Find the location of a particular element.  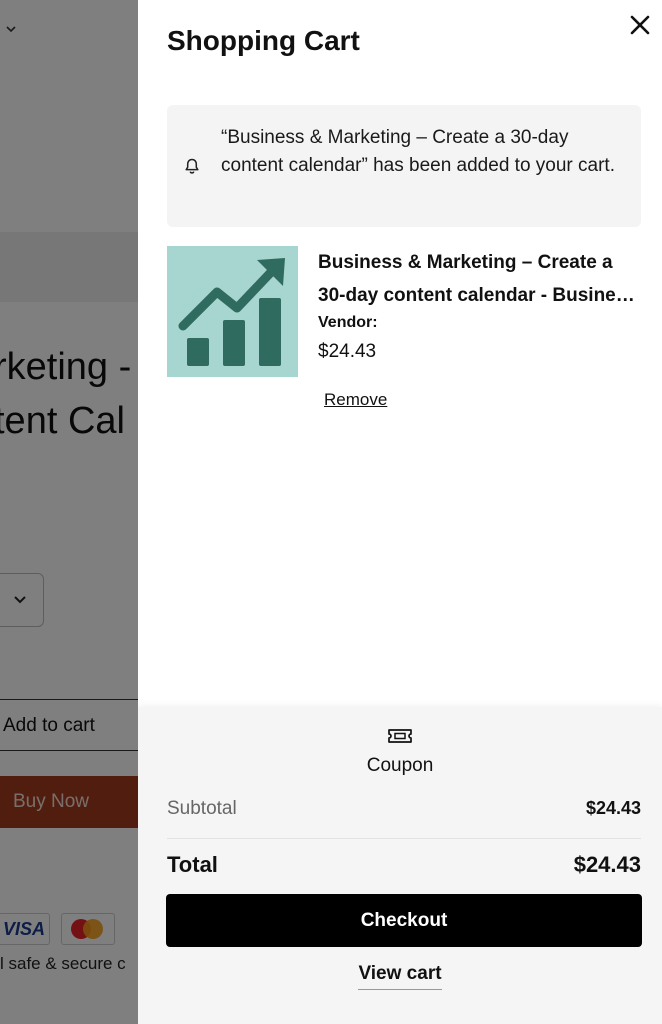

total-label: Total is located at coordinates (192, 864).